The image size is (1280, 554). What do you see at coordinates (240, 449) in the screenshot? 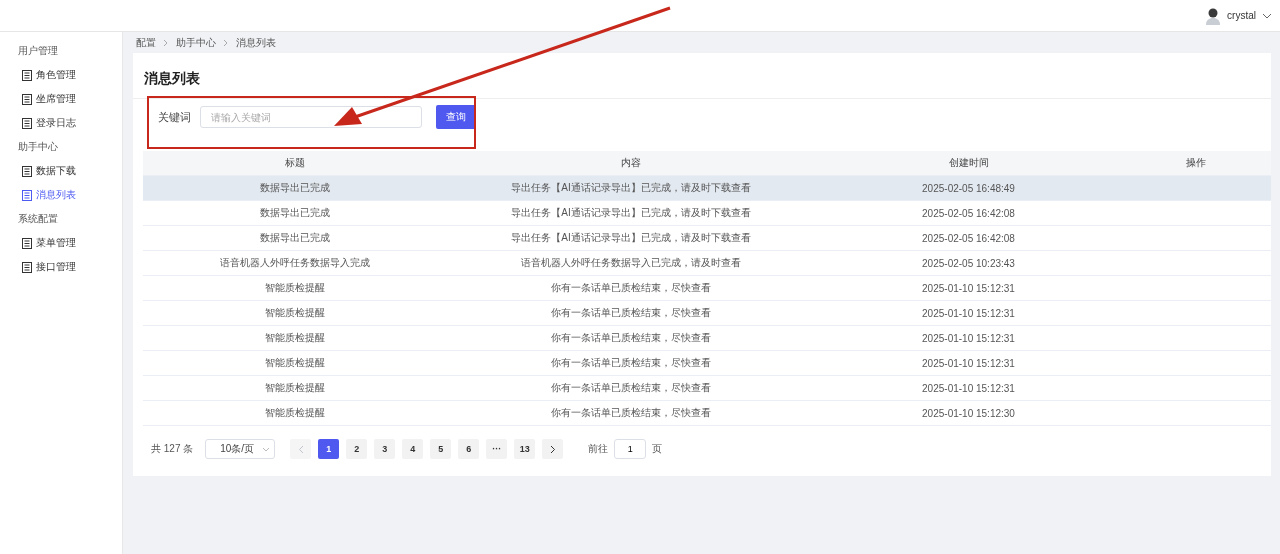
I see `page-size-select: 10条/页` at bounding box center [240, 449].